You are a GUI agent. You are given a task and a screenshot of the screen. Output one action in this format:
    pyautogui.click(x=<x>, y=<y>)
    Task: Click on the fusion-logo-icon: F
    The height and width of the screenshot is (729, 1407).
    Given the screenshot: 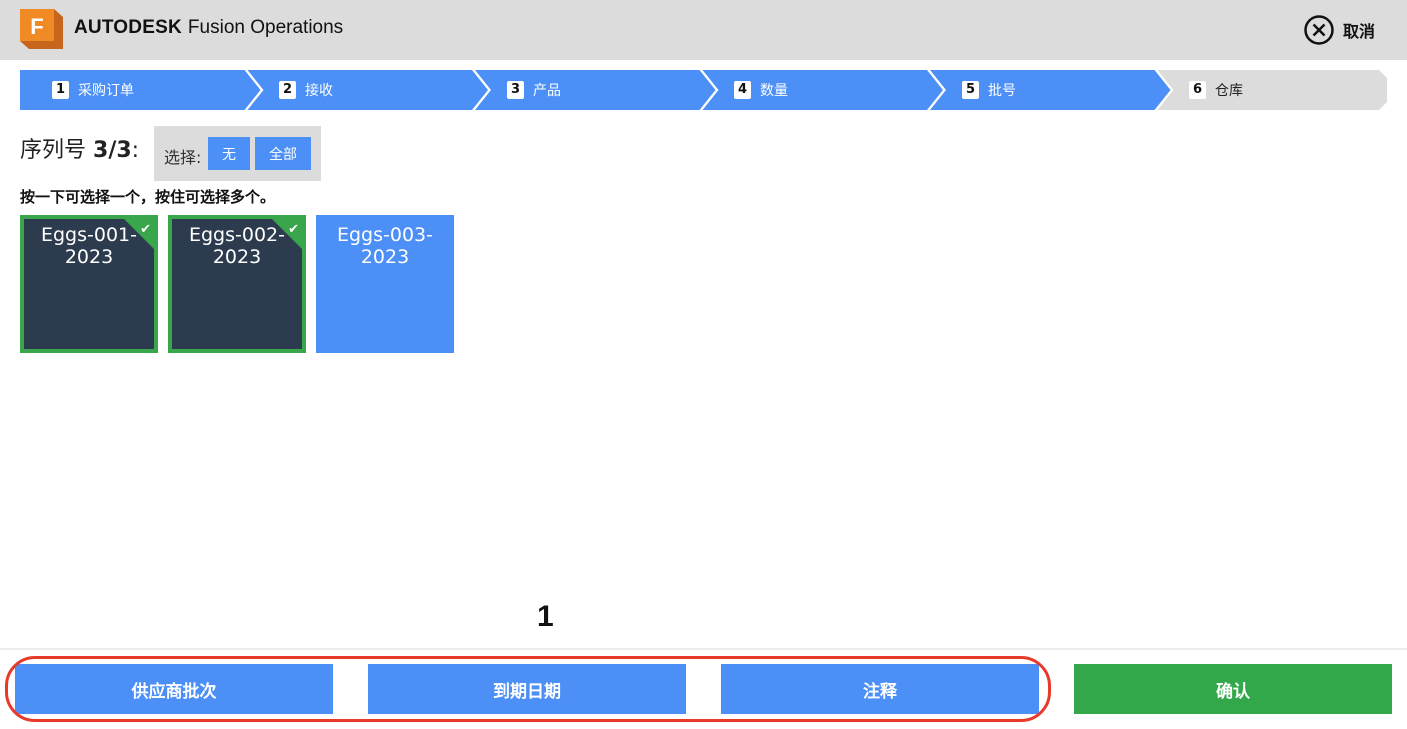 What is the action you would take?
    pyautogui.click(x=41, y=29)
    